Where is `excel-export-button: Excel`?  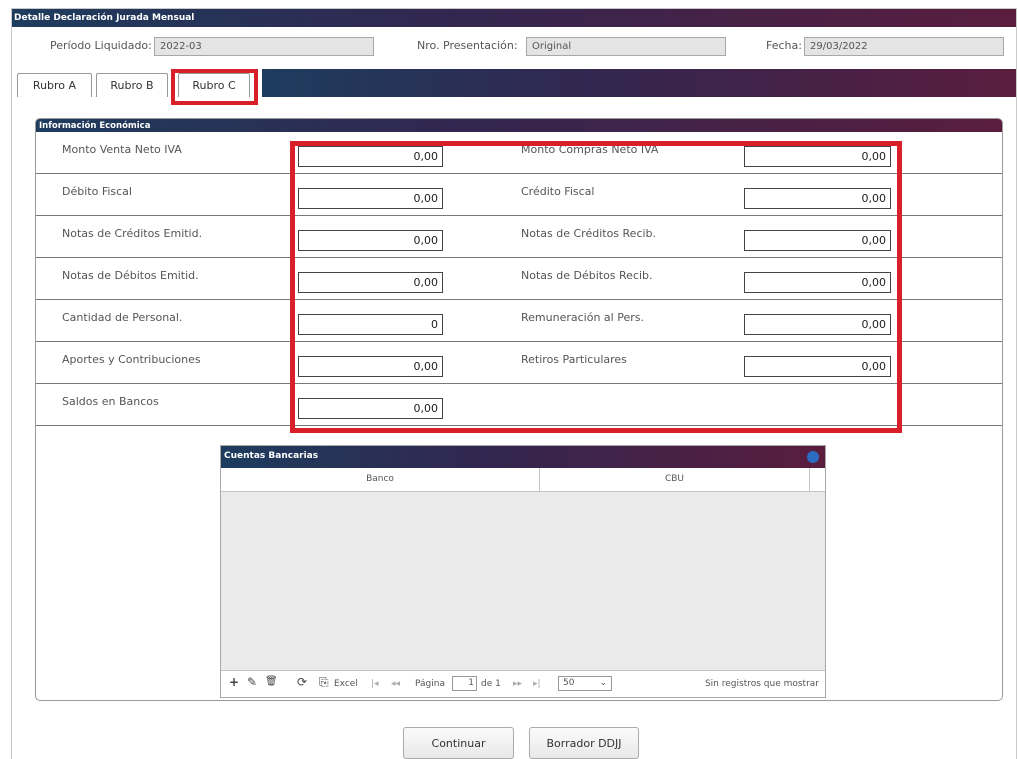
excel-export-button: Excel is located at coordinates (346, 684).